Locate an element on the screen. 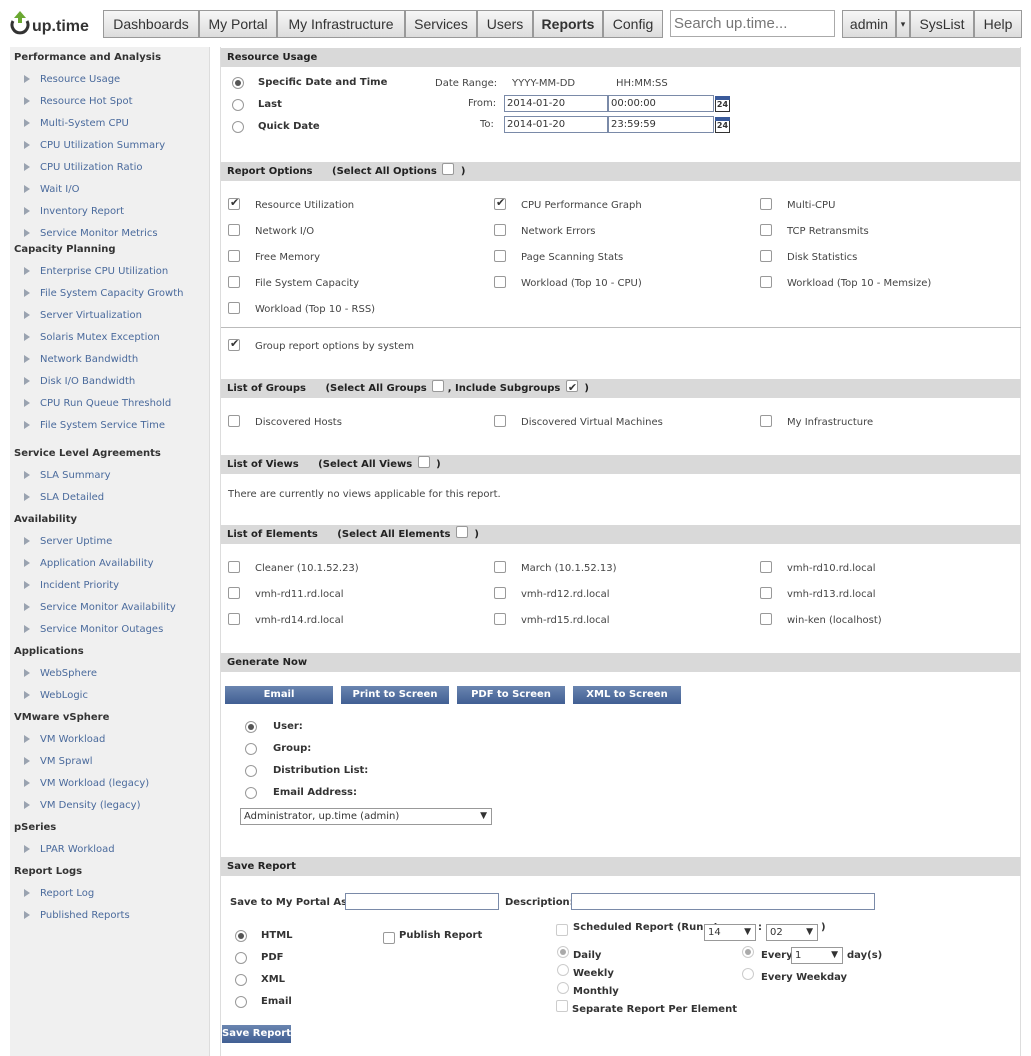 This screenshot has width=1031, height=1056. pdf-to-screen-button: PDF to Screen is located at coordinates (511, 695).